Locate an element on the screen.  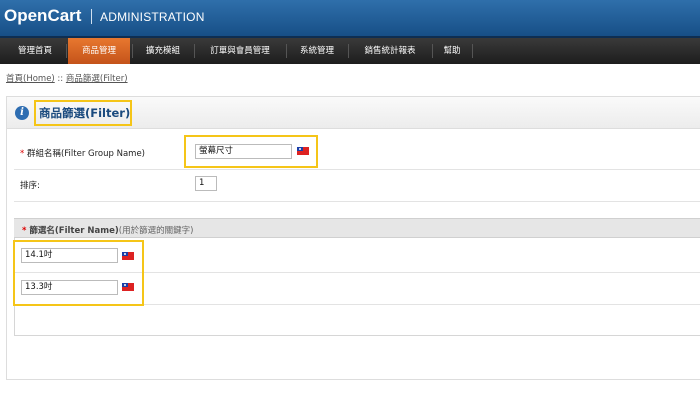
breadcrumb: 首頁(Home) :: 商品篩選(Filter) is located at coordinates (67, 78).